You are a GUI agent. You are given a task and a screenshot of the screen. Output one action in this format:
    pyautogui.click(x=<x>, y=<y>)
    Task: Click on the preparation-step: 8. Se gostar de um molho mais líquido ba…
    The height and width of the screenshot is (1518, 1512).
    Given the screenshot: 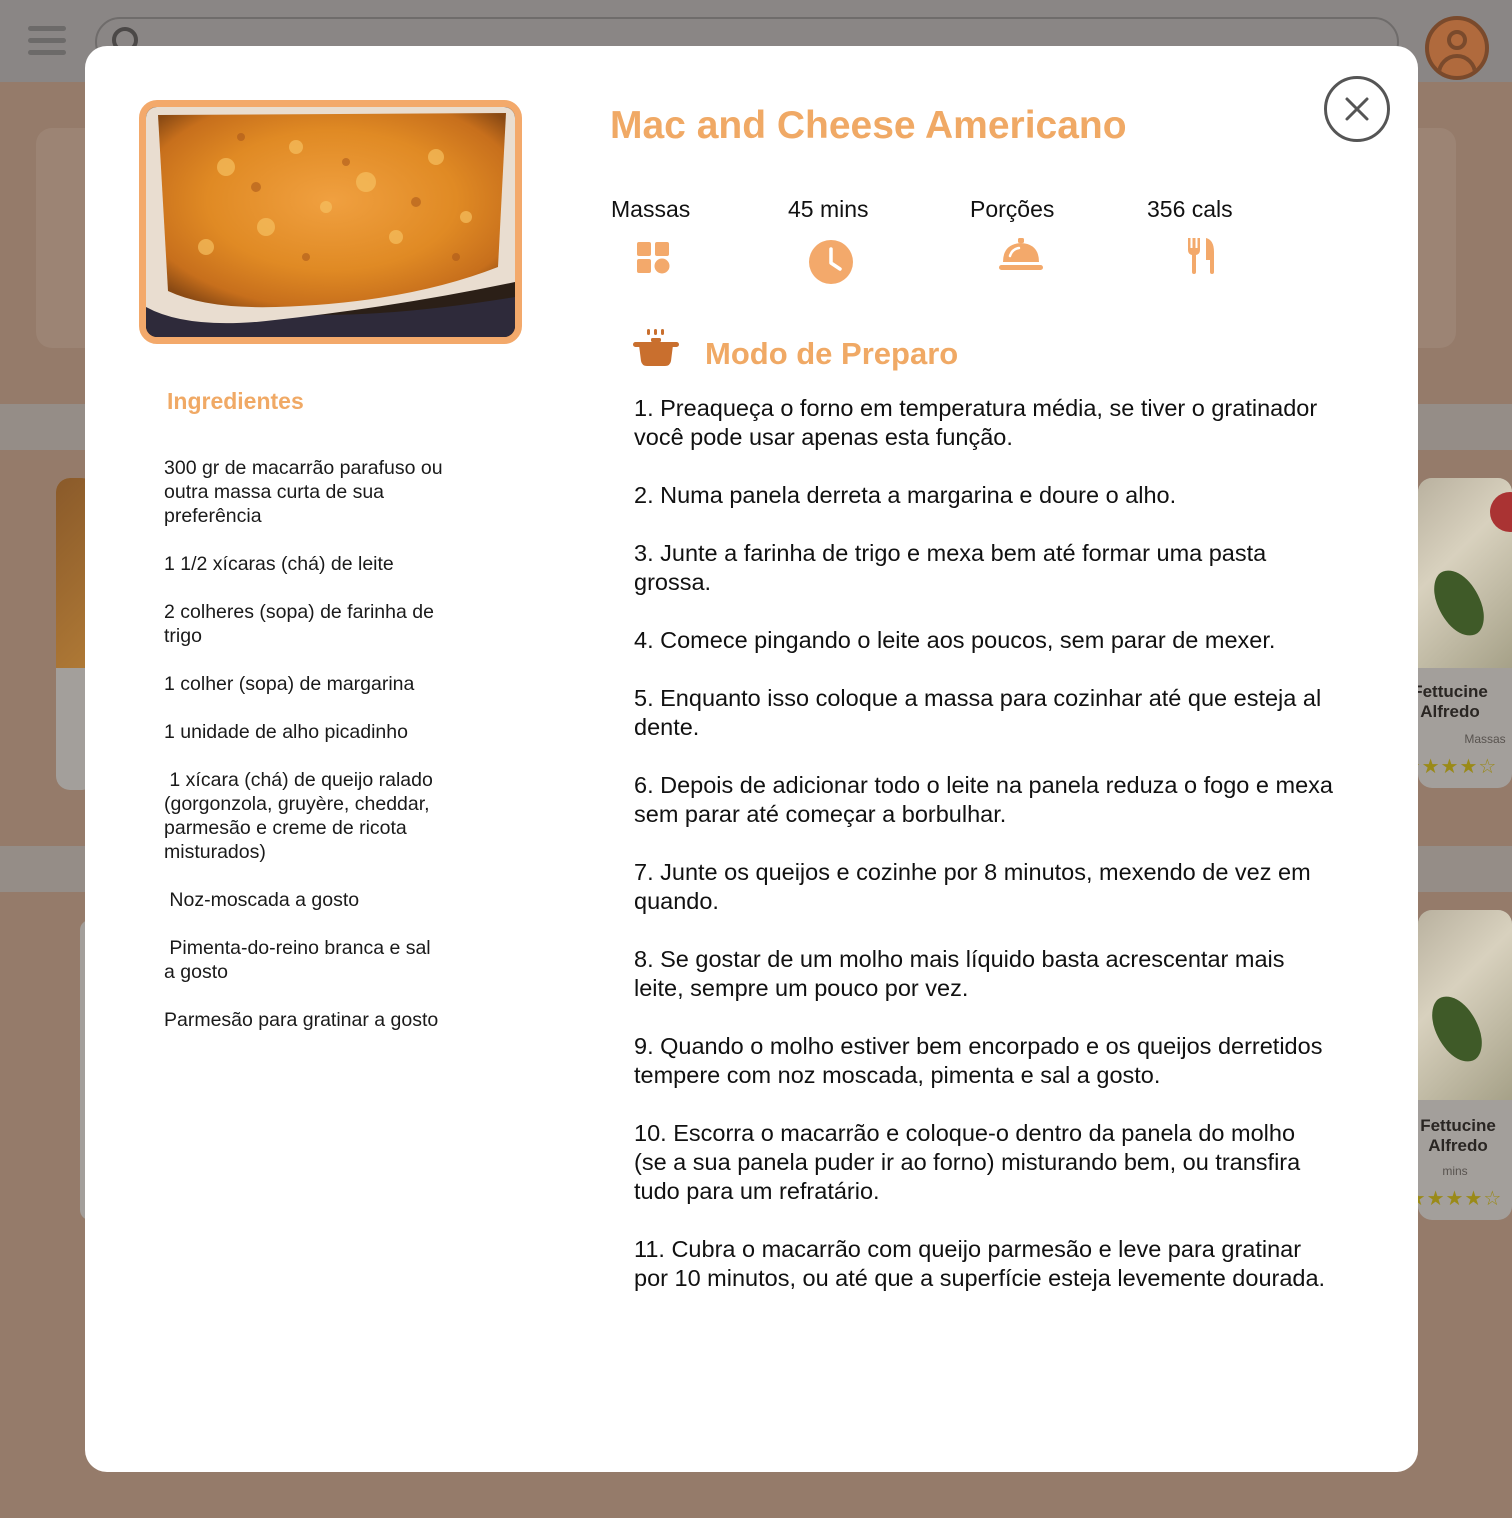 What is the action you would take?
    pyautogui.click(x=959, y=973)
    